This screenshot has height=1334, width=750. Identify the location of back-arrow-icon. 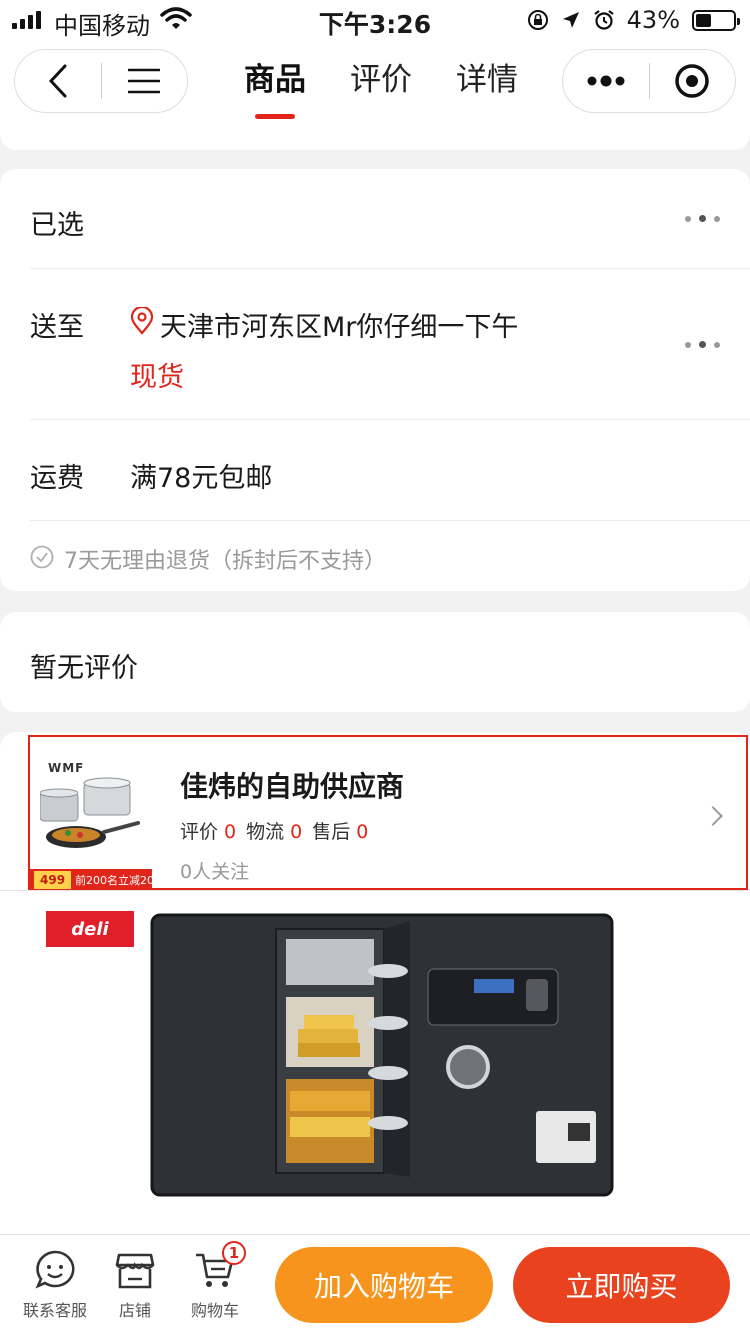
(57, 81).